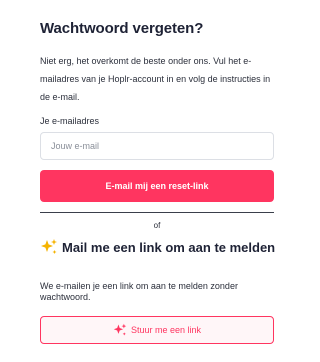 This screenshot has width=320, height=362. I want to click on magic-link-title: Mail me een link om aan te melden, so click(169, 247).